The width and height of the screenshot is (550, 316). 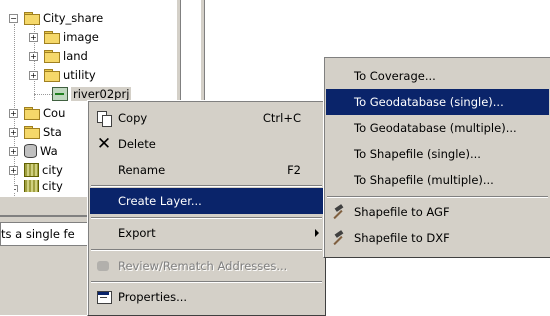 What do you see at coordinates (133, 118) in the screenshot?
I see `menu-item-label: Copy` at bounding box center [133, 118].